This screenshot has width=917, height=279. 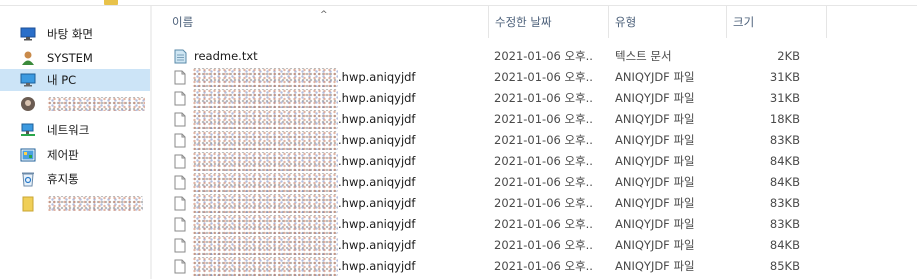 What do you see at coordinates (28, 179) in the screenshot?
I see `recycle-bin-icon` at bounding box center [28, 179].